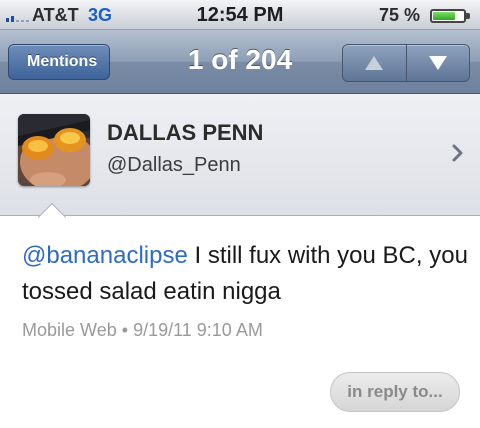 The height and width of the screenshot is (428, 480). What do you see at coordinates (399, 15) in the screenshot?
I see `battery-percentage: 75 %` at bounding box center [399, 15].